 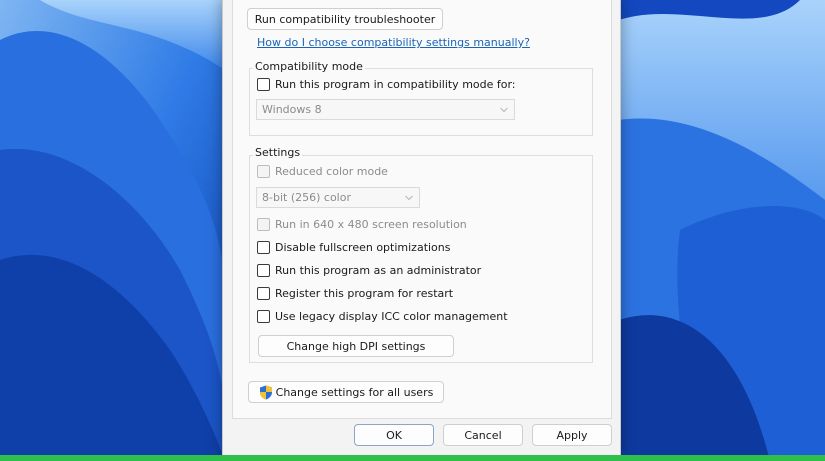 I want to click on ok-label: OK, so click(x=394, y=435).